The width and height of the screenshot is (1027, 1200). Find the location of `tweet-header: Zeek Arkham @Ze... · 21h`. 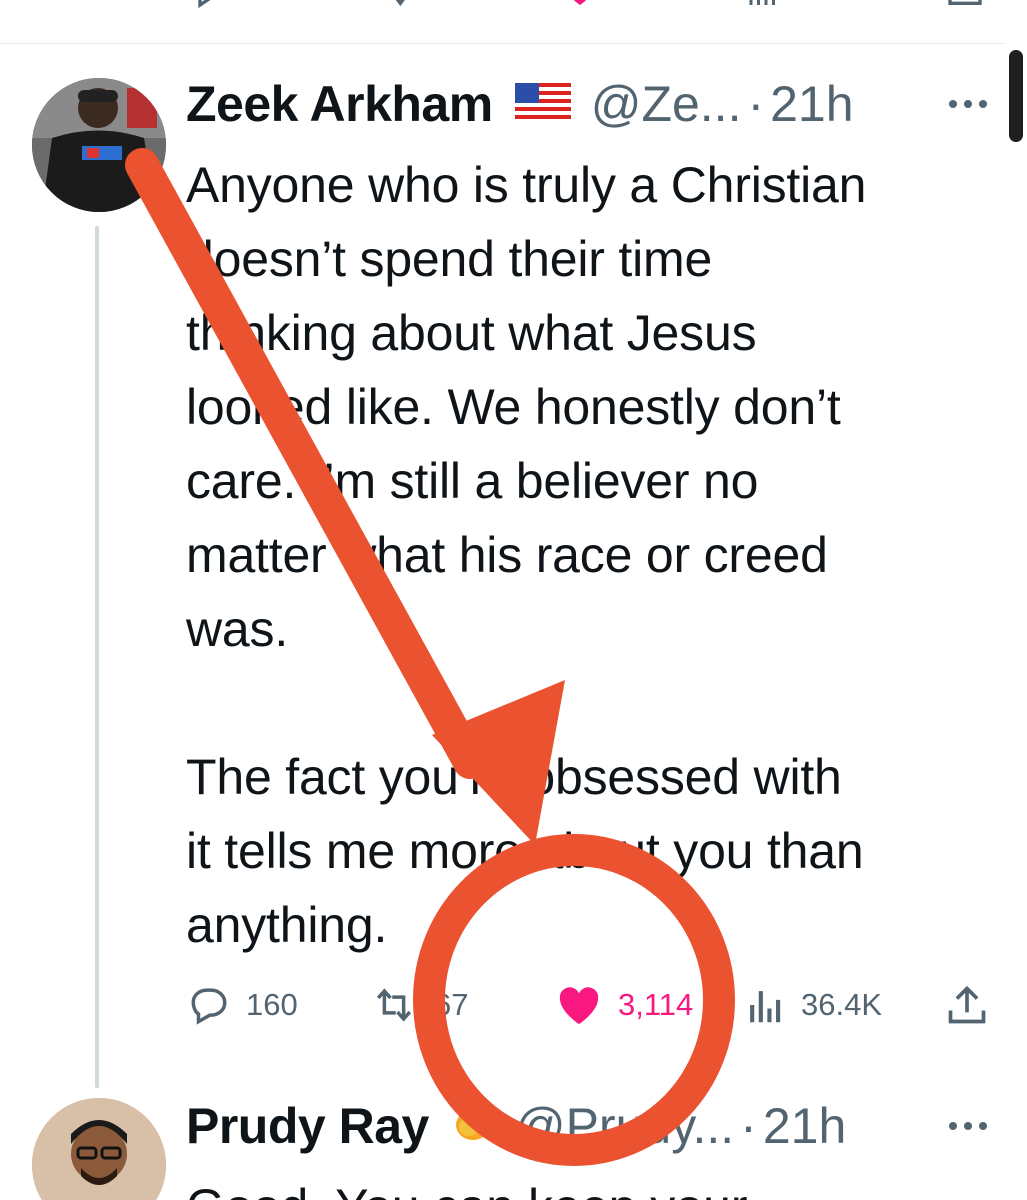

tweet-header: Zeek Arkham @Ze... · 21h is located at coordinates (520, 104).